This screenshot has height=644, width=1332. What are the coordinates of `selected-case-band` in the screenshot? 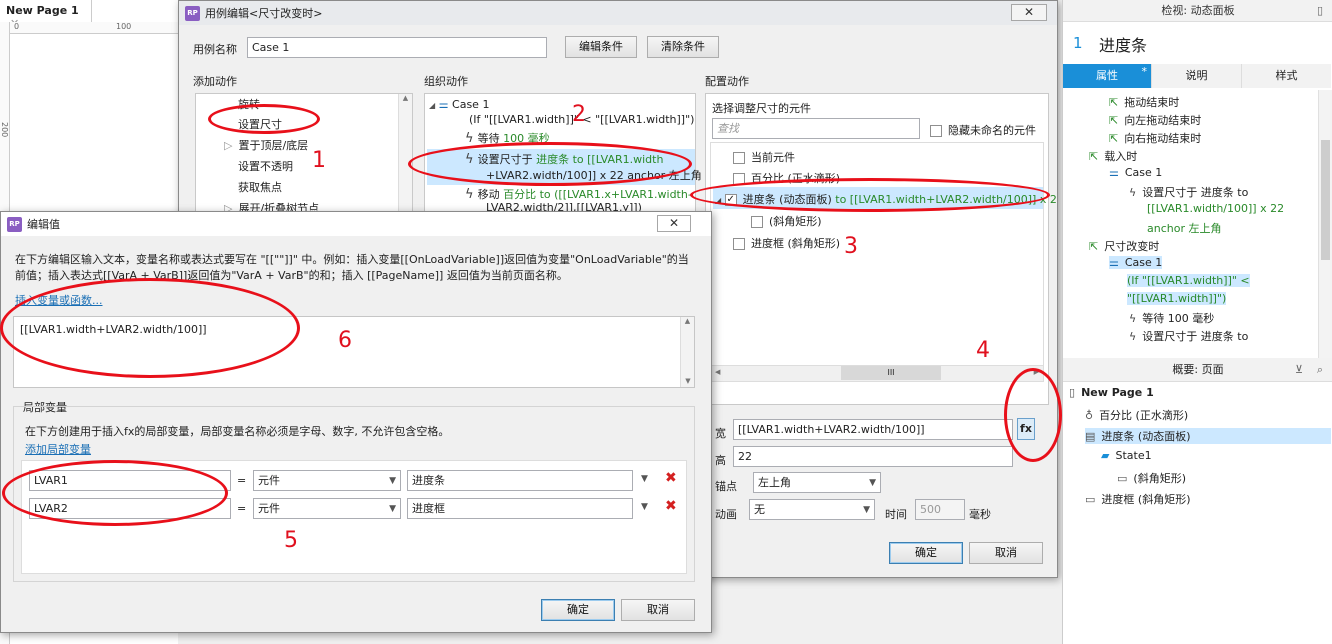 It's located at (1188, 289).